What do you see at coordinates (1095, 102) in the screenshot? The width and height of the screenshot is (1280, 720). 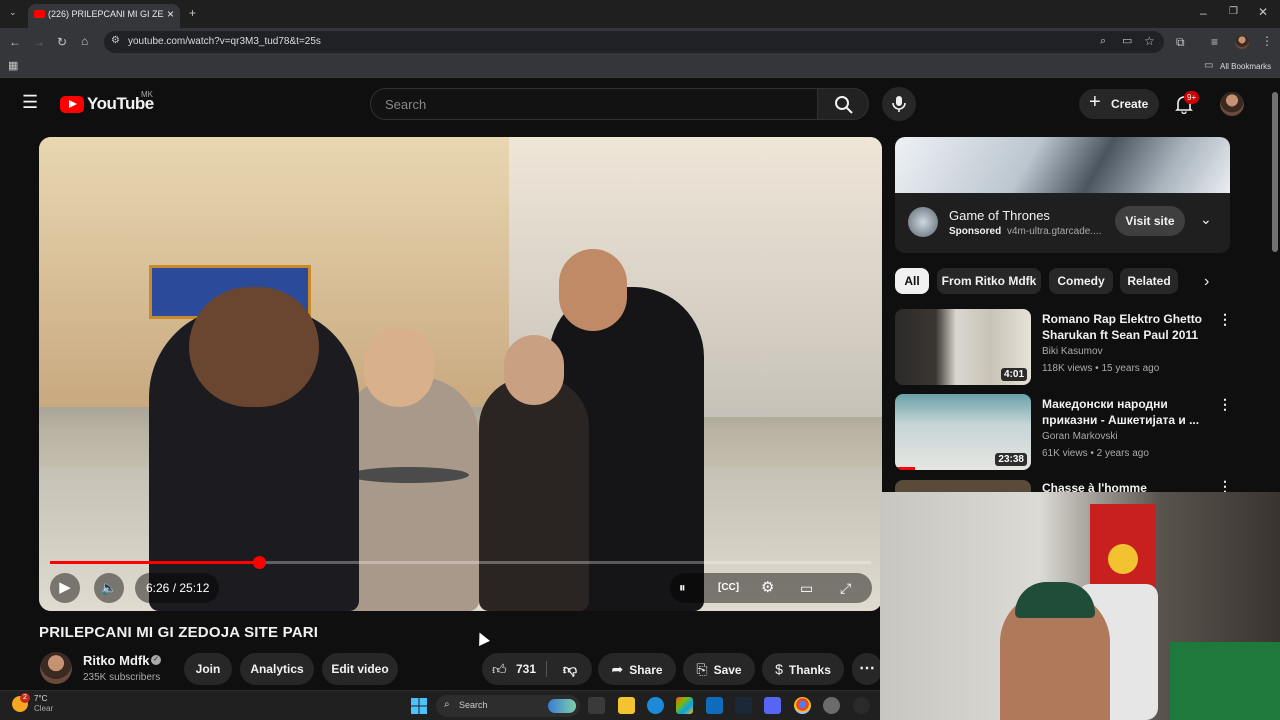 I see `plus-icon: +` at bounding box center [1095, 102].